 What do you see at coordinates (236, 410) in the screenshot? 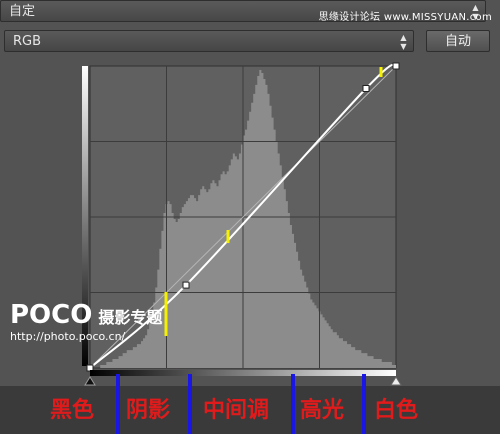
I see `zone-label-midtones: 中间调` at bounding box center [236, 410].